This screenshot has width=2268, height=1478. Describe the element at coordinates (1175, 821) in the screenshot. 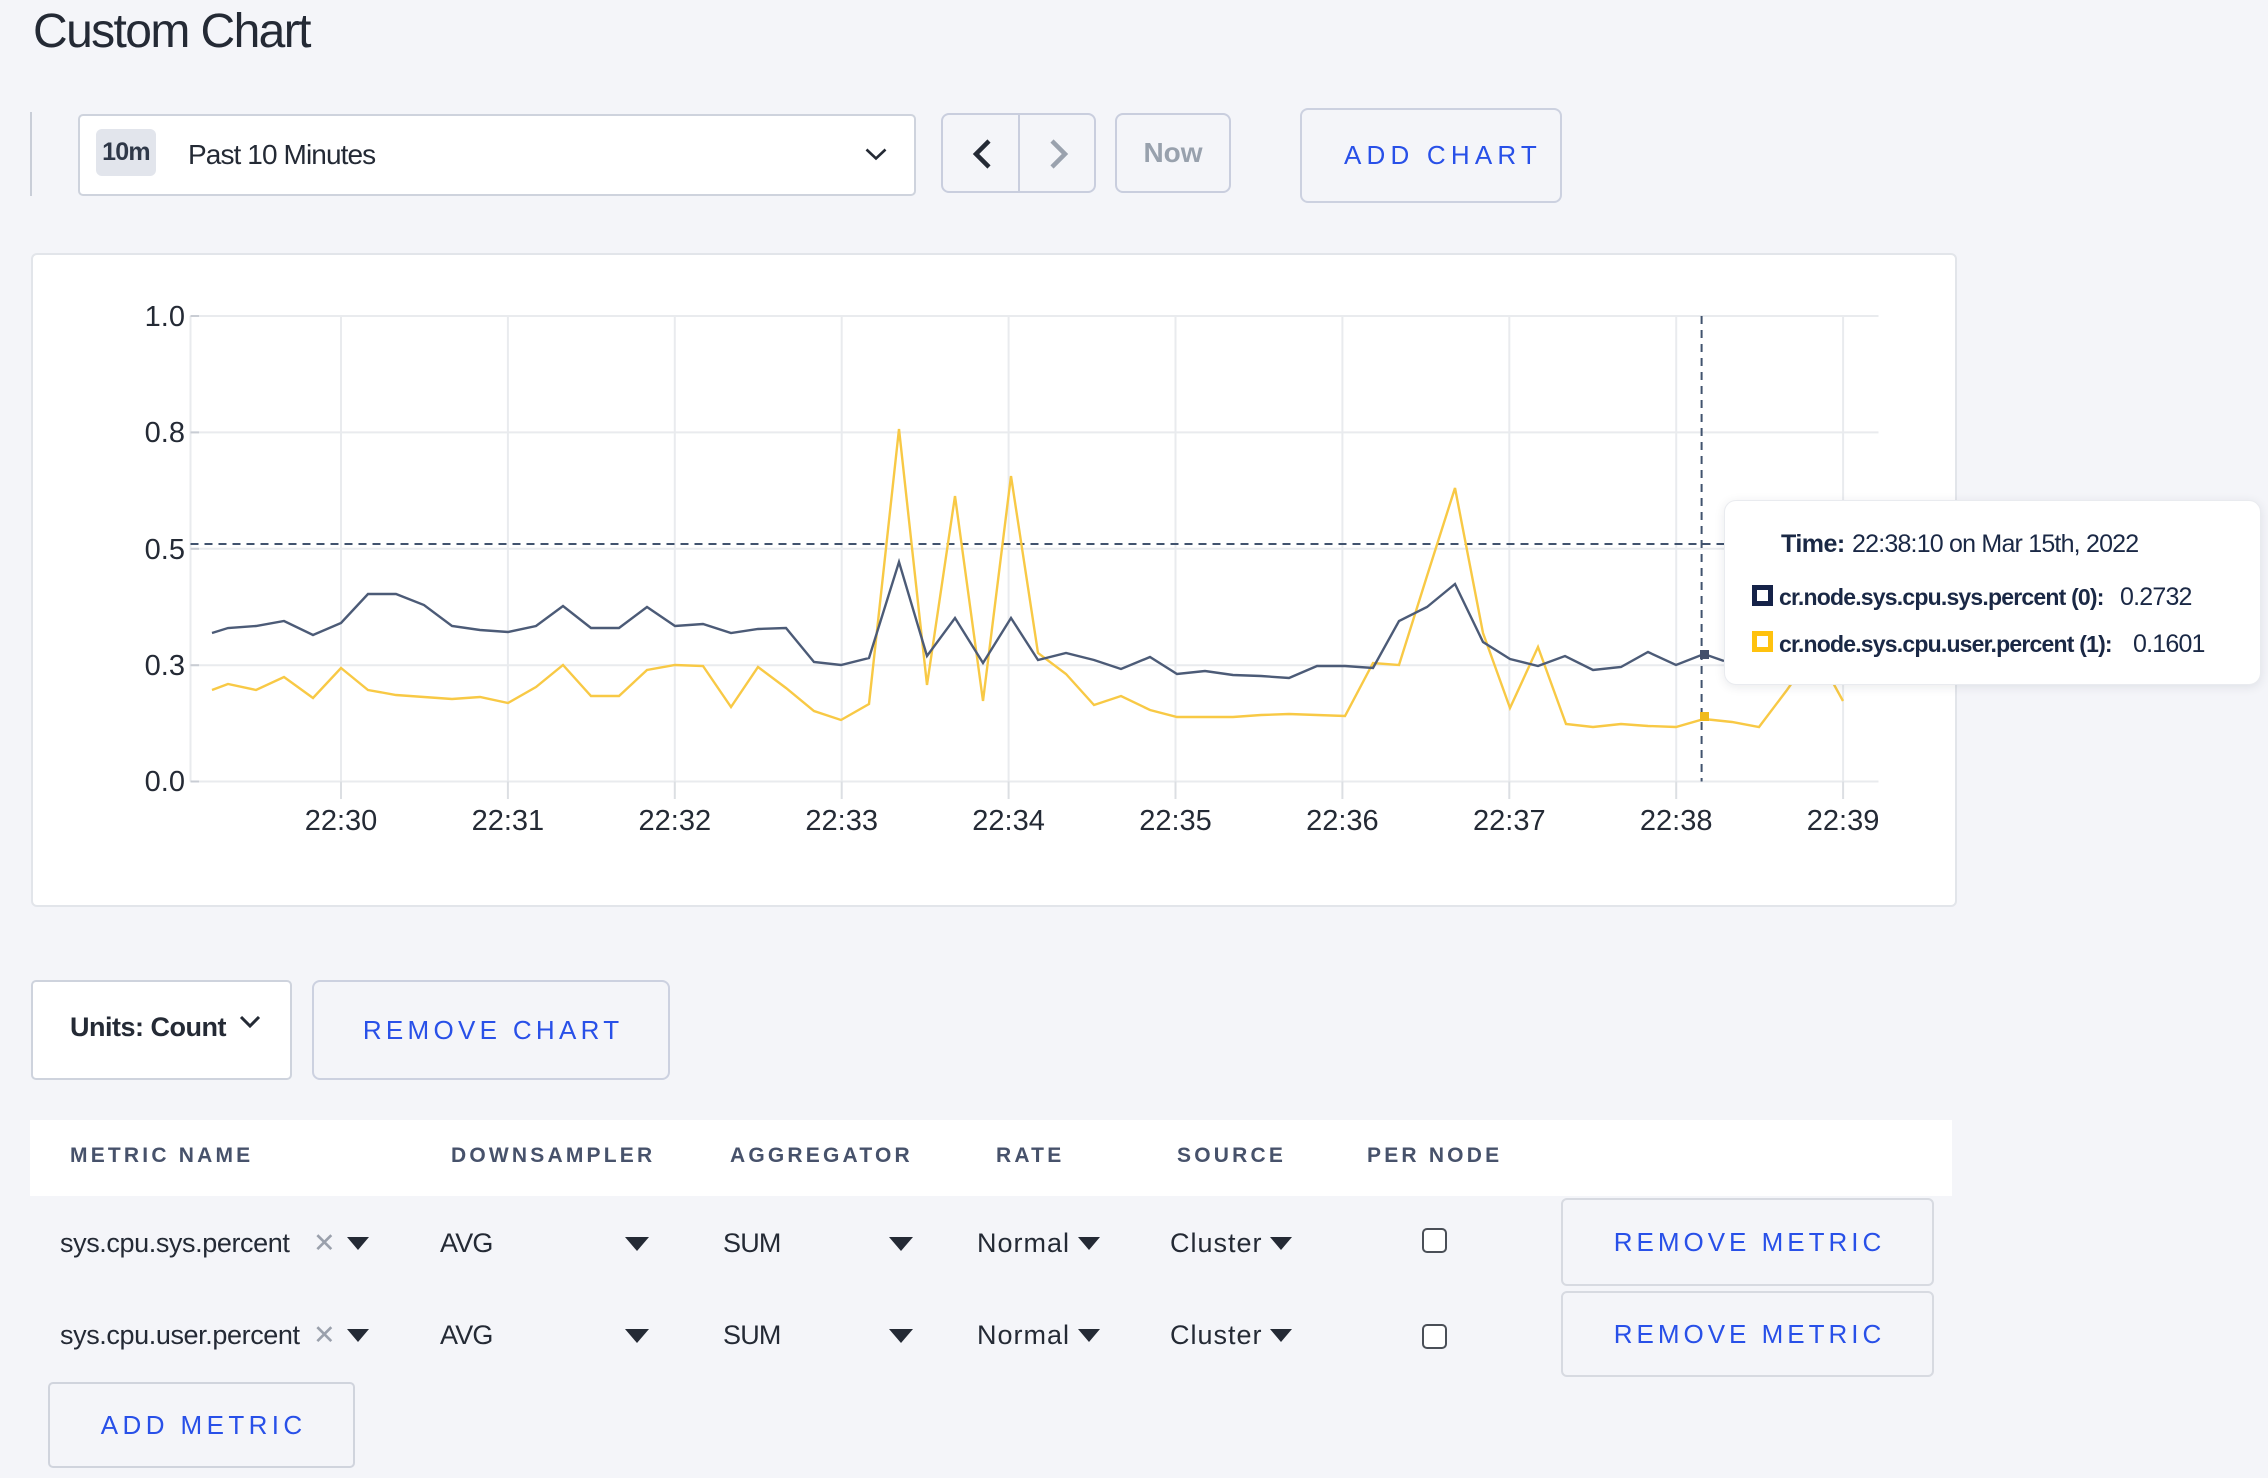

I see `svg-text: 22:35` at that location.